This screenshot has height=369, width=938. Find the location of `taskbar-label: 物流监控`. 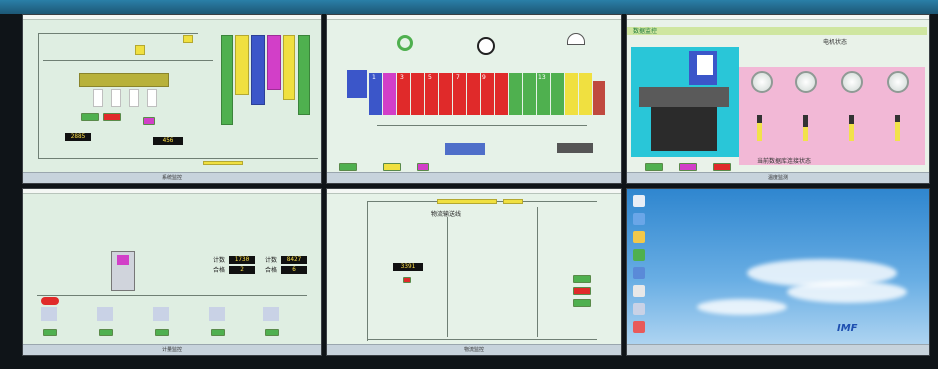

taskbar-label: 物流监控 is located at coordinates (473, 350).